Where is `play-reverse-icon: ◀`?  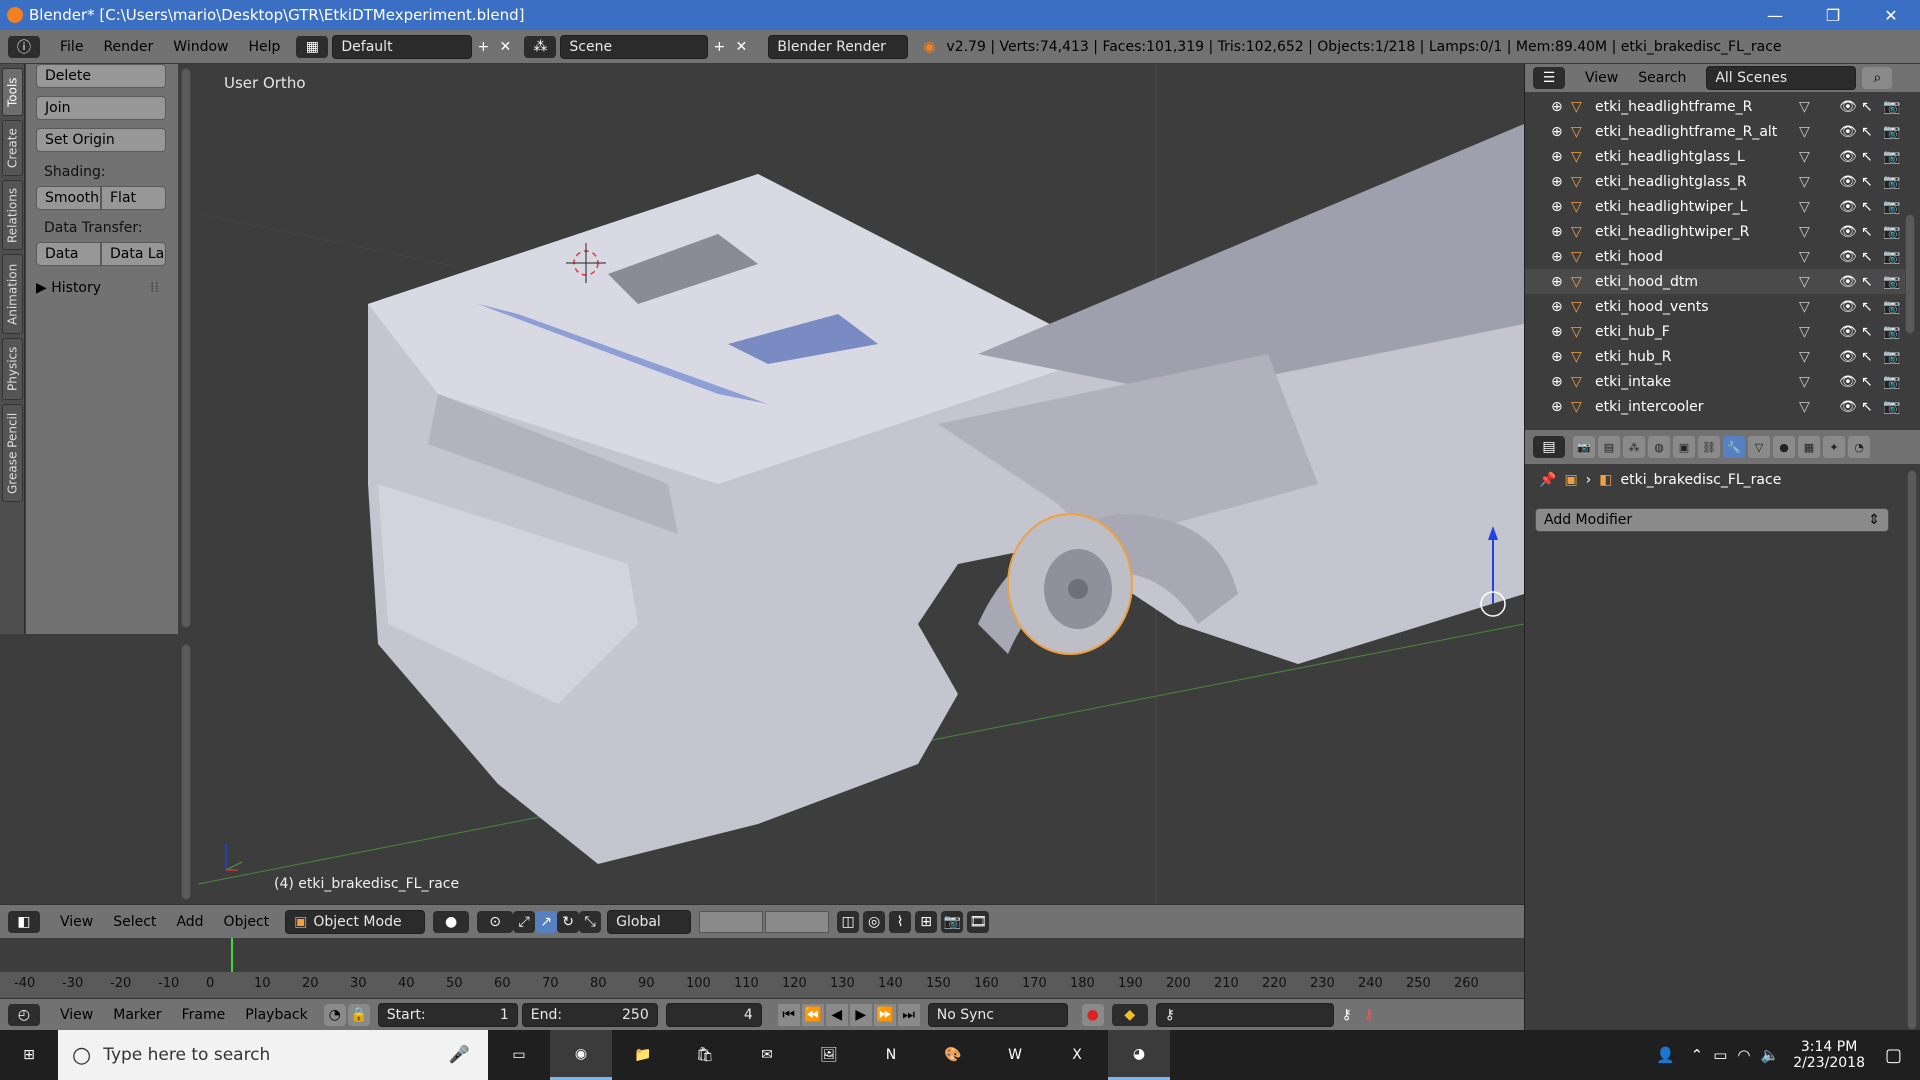 play-reverse-icon: ◀ is located at coordinates (836, 1014).